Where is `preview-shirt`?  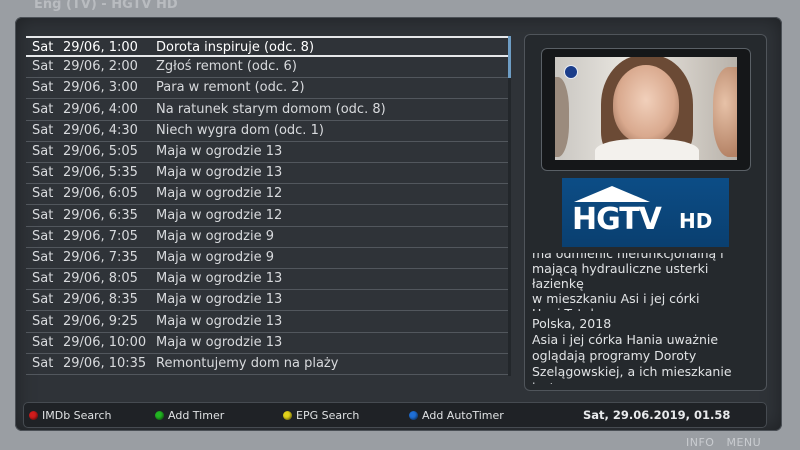 preview-shirt is located at coordinates (647, 149).